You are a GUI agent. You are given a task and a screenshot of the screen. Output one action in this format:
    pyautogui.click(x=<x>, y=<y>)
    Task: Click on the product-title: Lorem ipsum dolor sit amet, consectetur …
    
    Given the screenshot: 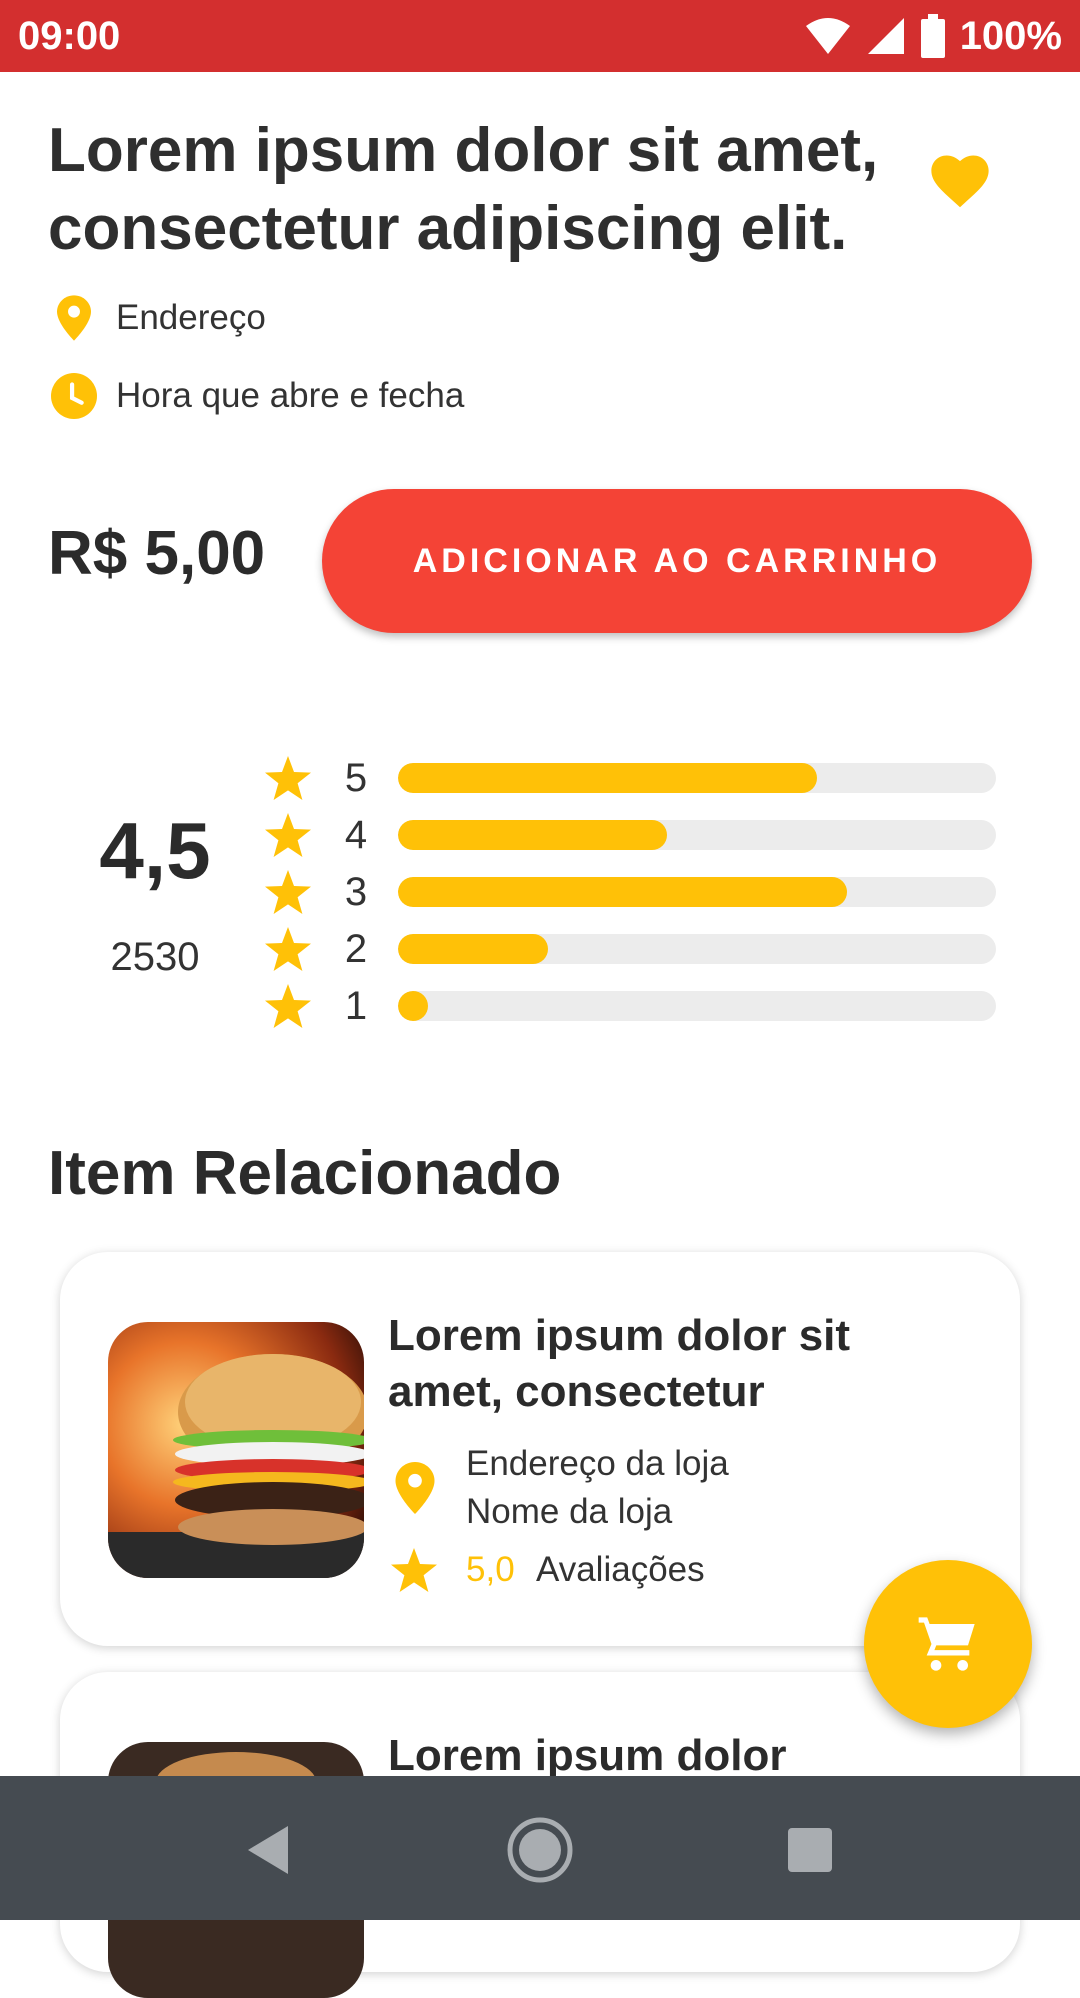 What is the action you would take?
    pyautogui.click(x=463, y=189)
    